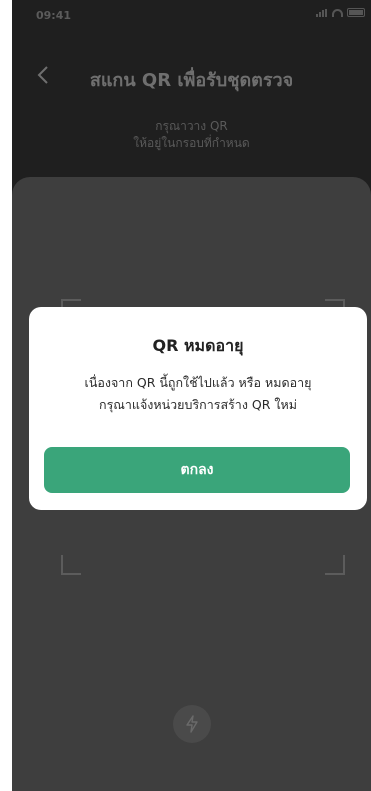 Image resolution: width=371 pixels, height=791 pixels. I want to click on status-icons, so click(340, 12).